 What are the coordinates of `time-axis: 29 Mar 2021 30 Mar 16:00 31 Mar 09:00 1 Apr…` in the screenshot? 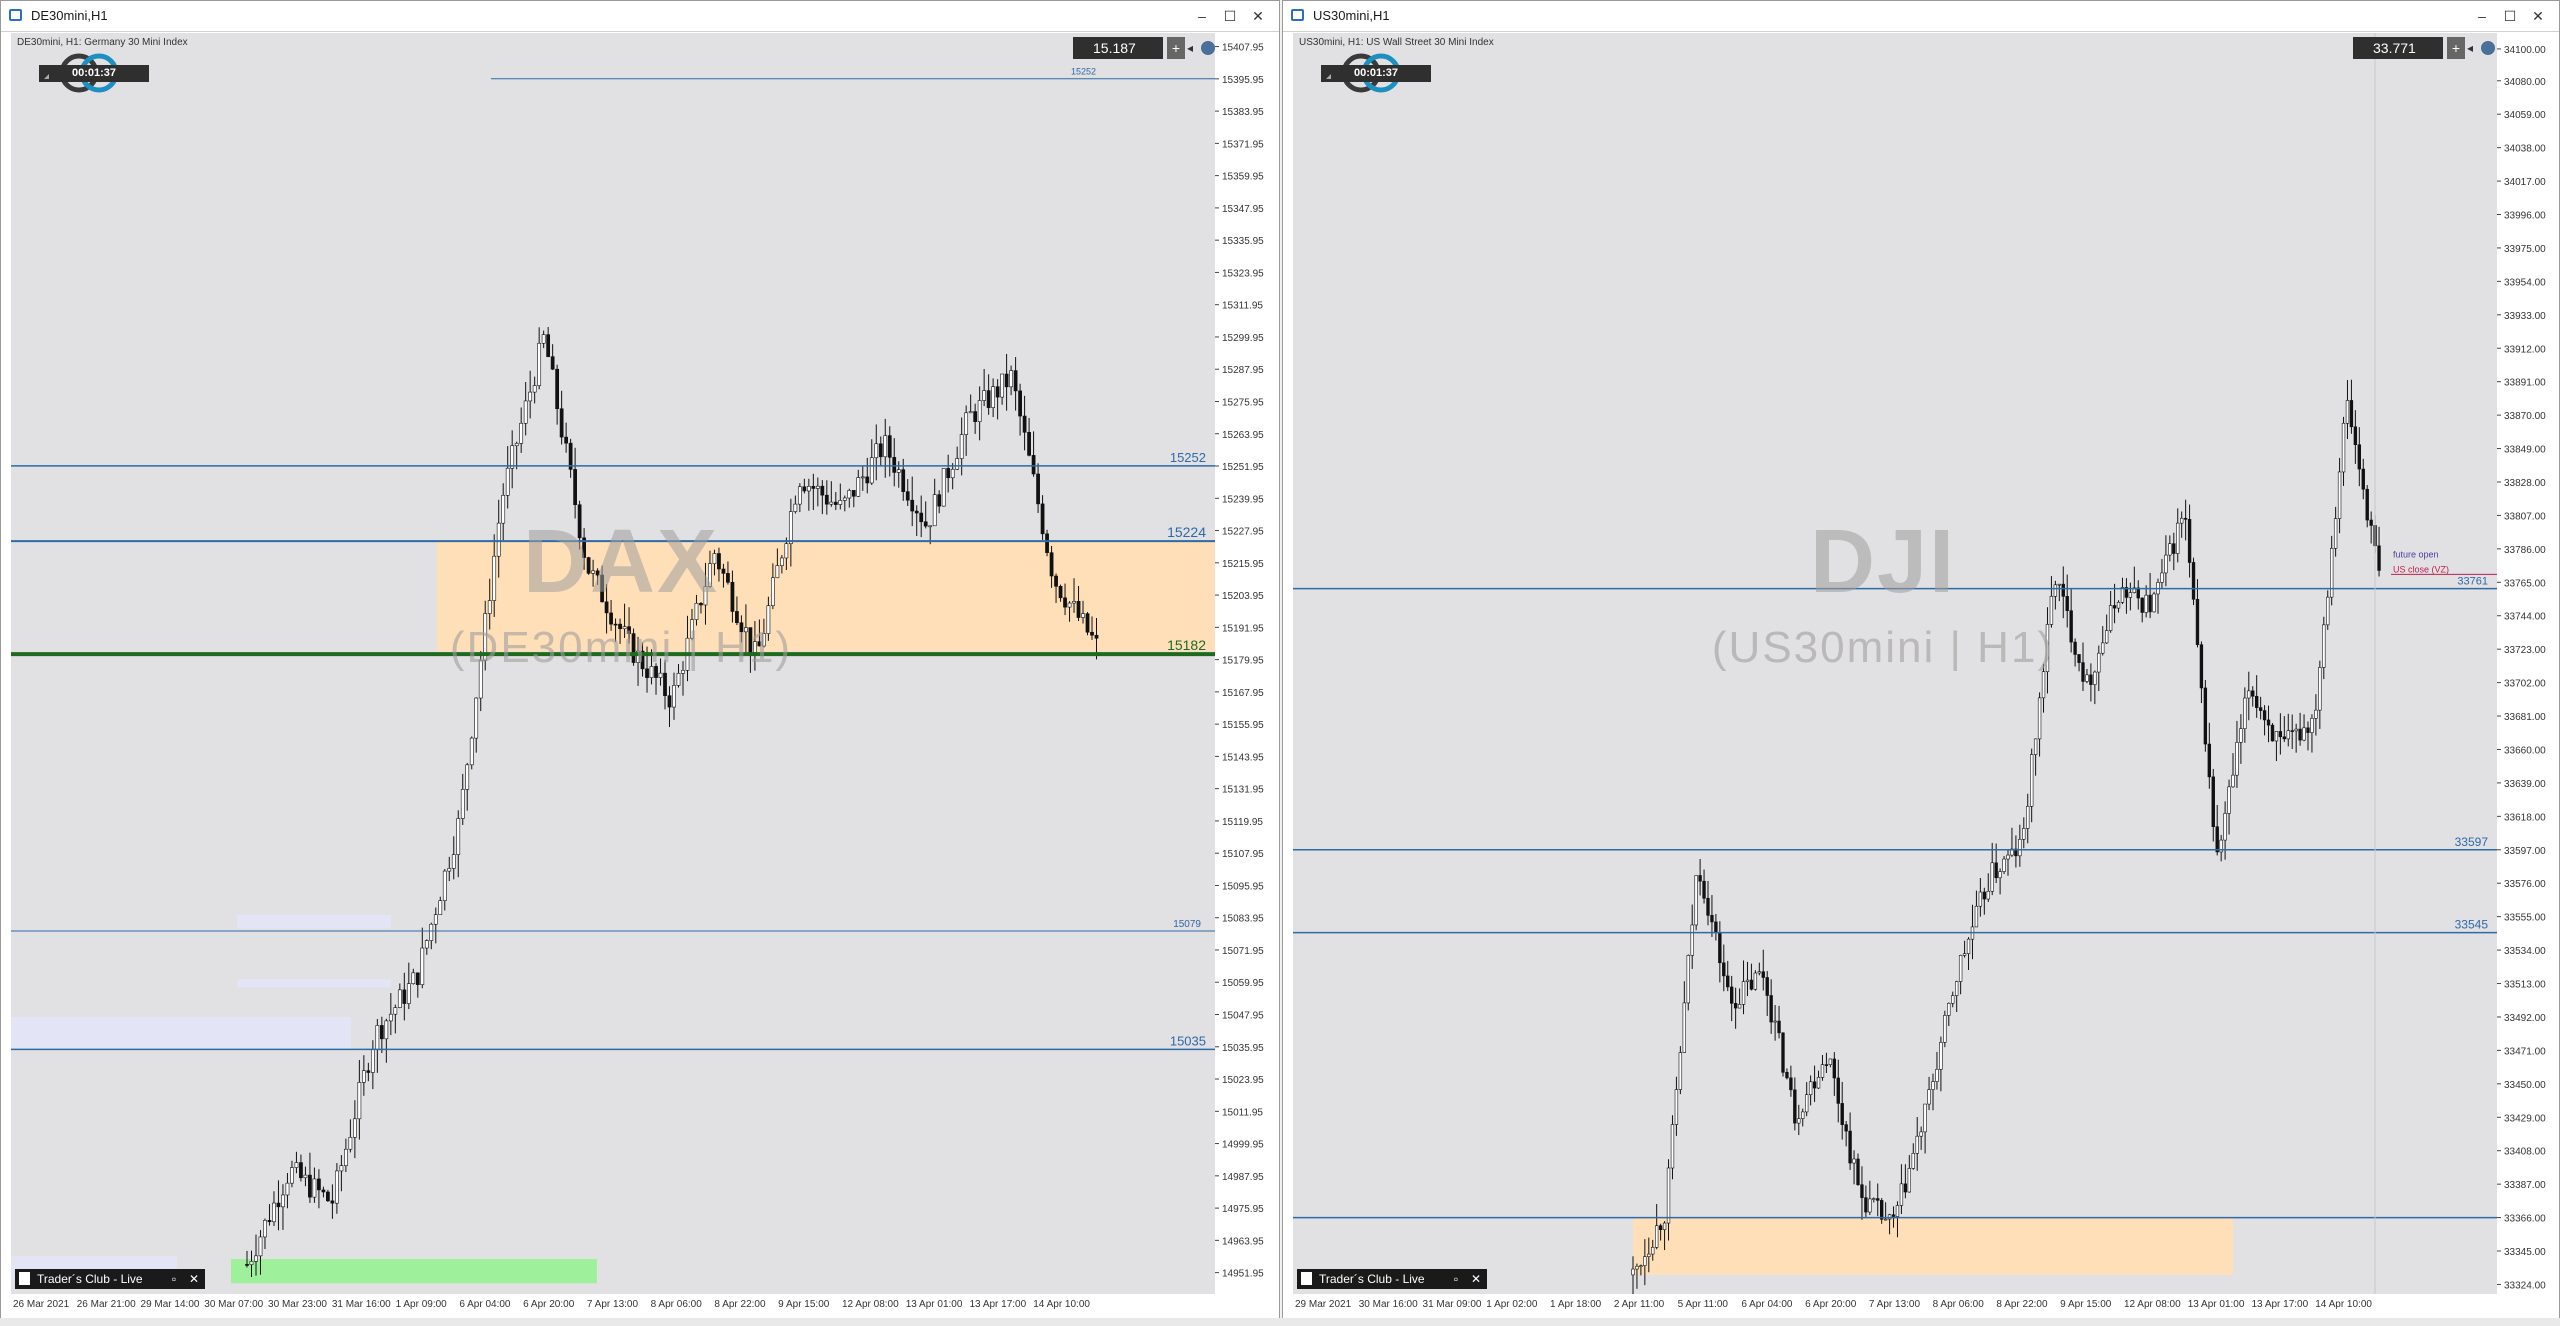 It's located at (1925, 1303).